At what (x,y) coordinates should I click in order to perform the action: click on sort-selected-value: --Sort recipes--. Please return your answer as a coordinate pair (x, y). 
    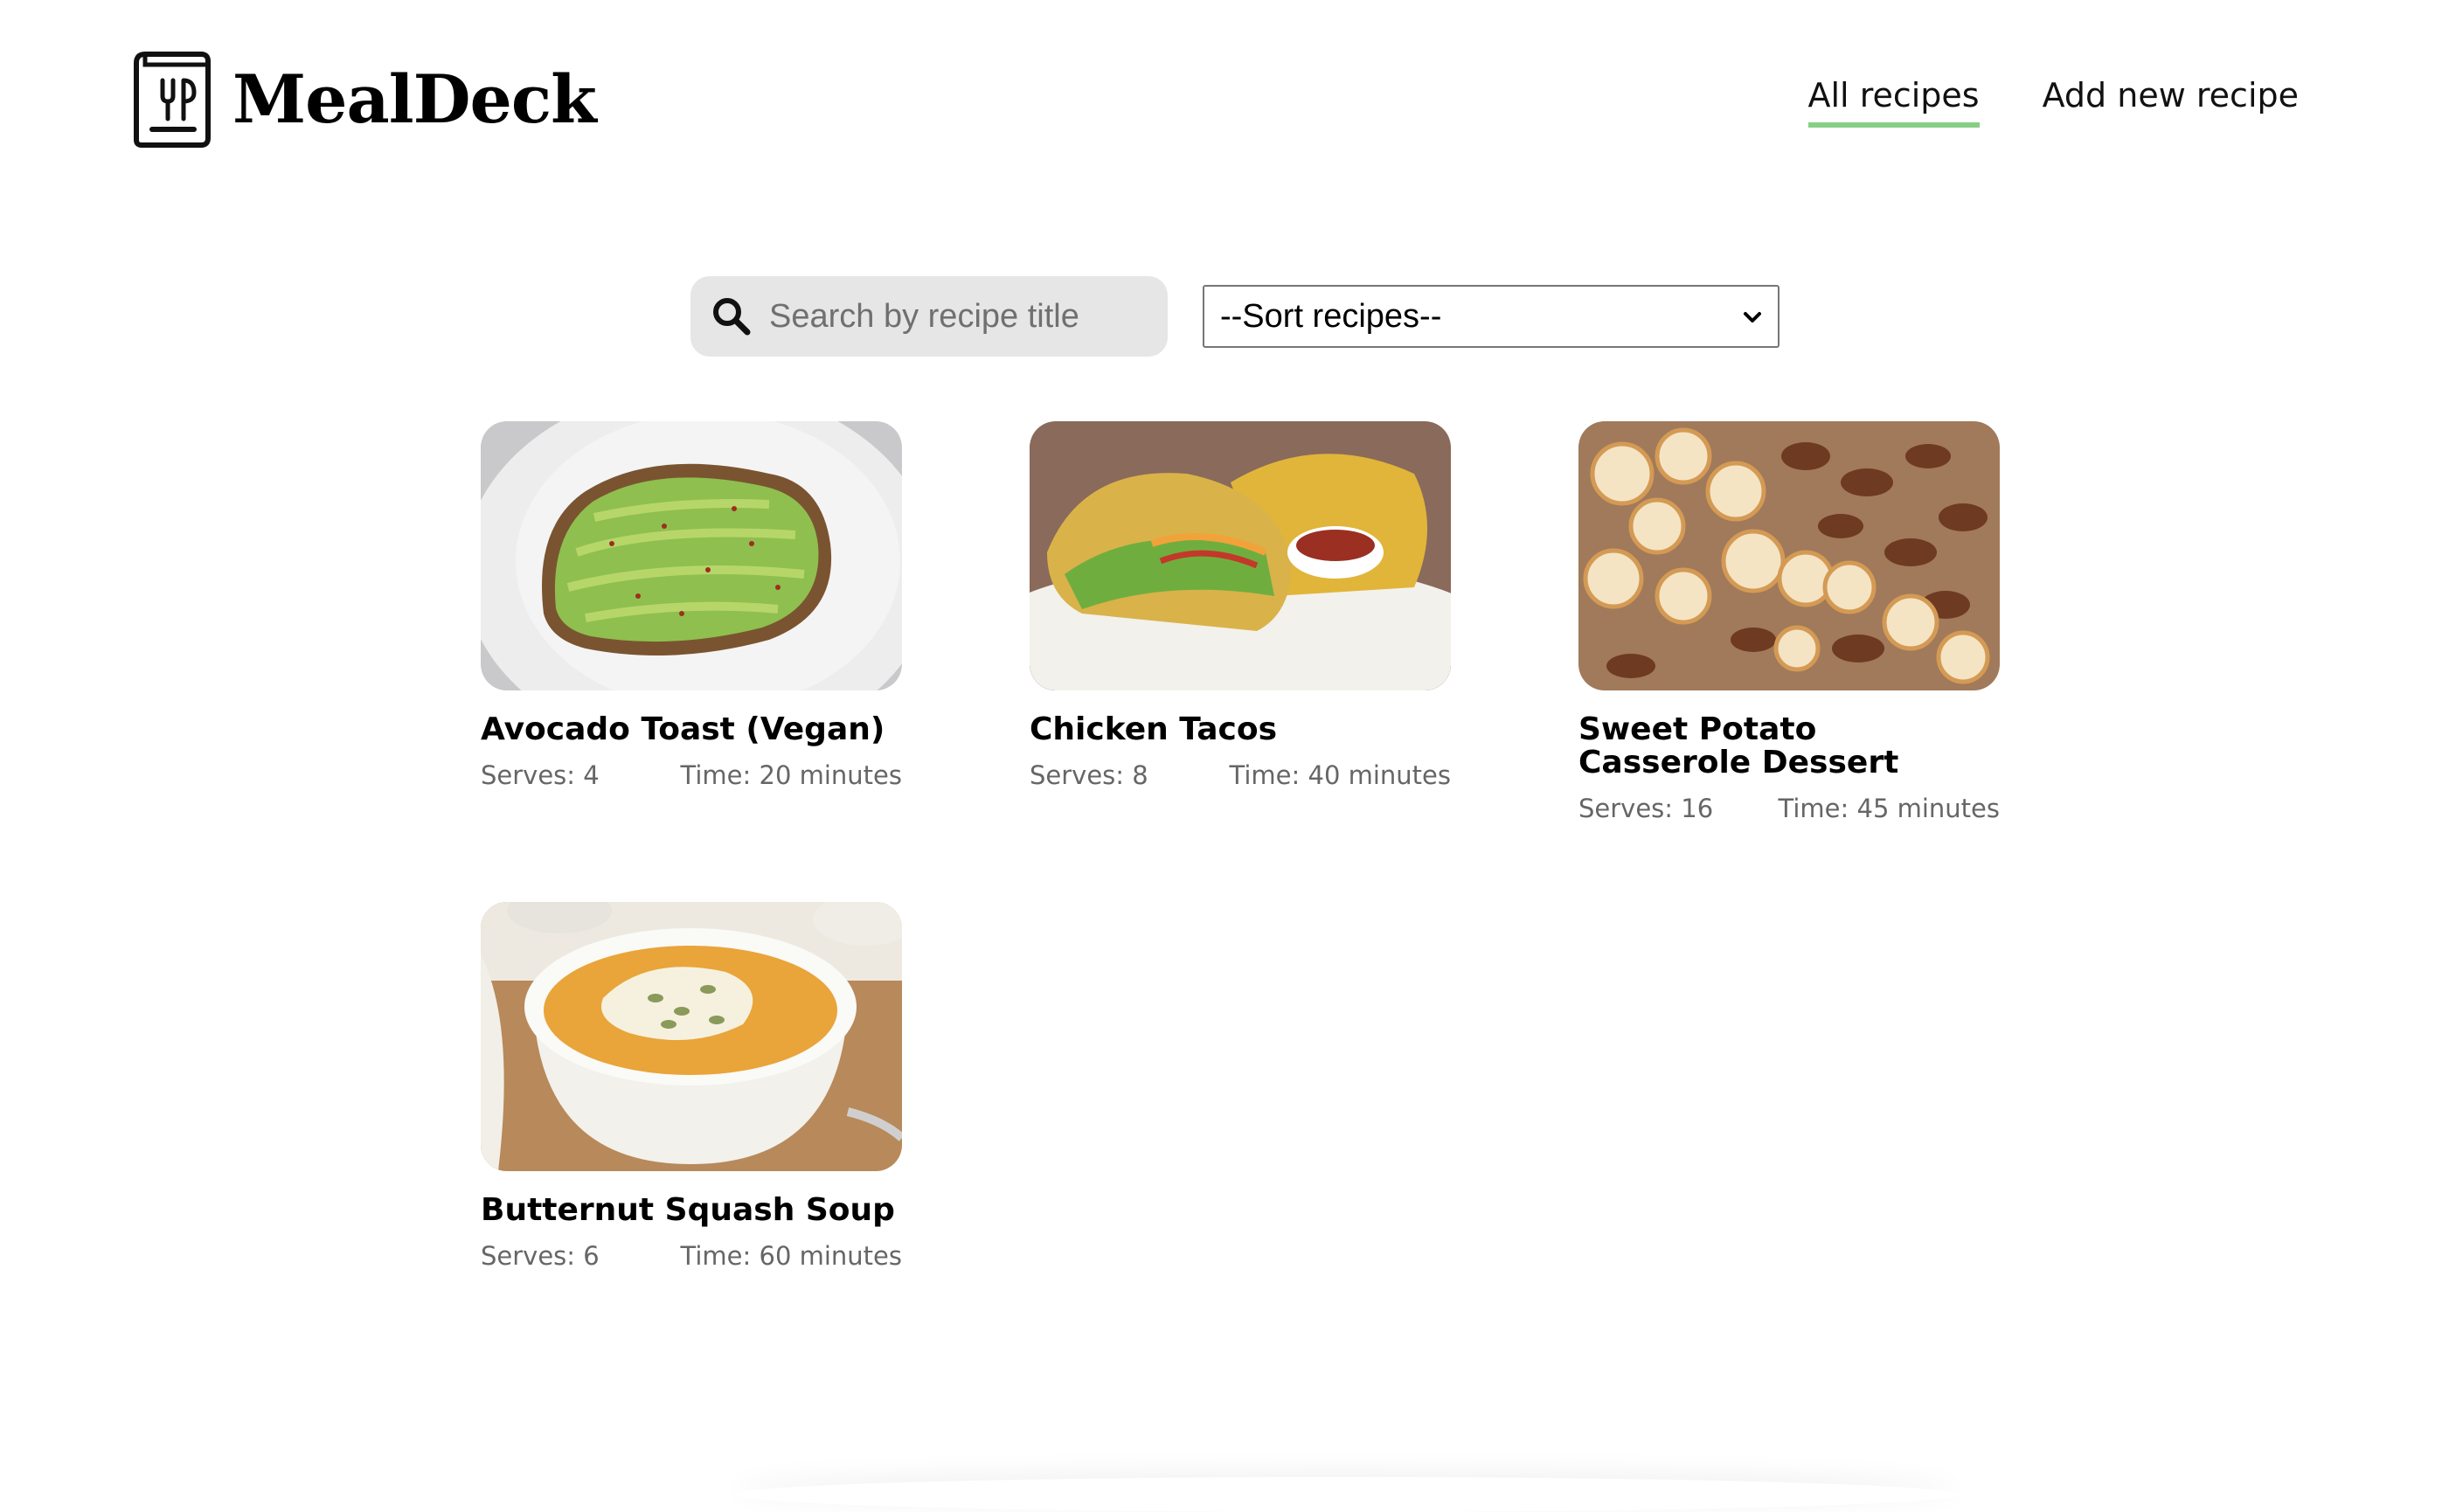
    Looking at the image, I should click on (1331, 316).